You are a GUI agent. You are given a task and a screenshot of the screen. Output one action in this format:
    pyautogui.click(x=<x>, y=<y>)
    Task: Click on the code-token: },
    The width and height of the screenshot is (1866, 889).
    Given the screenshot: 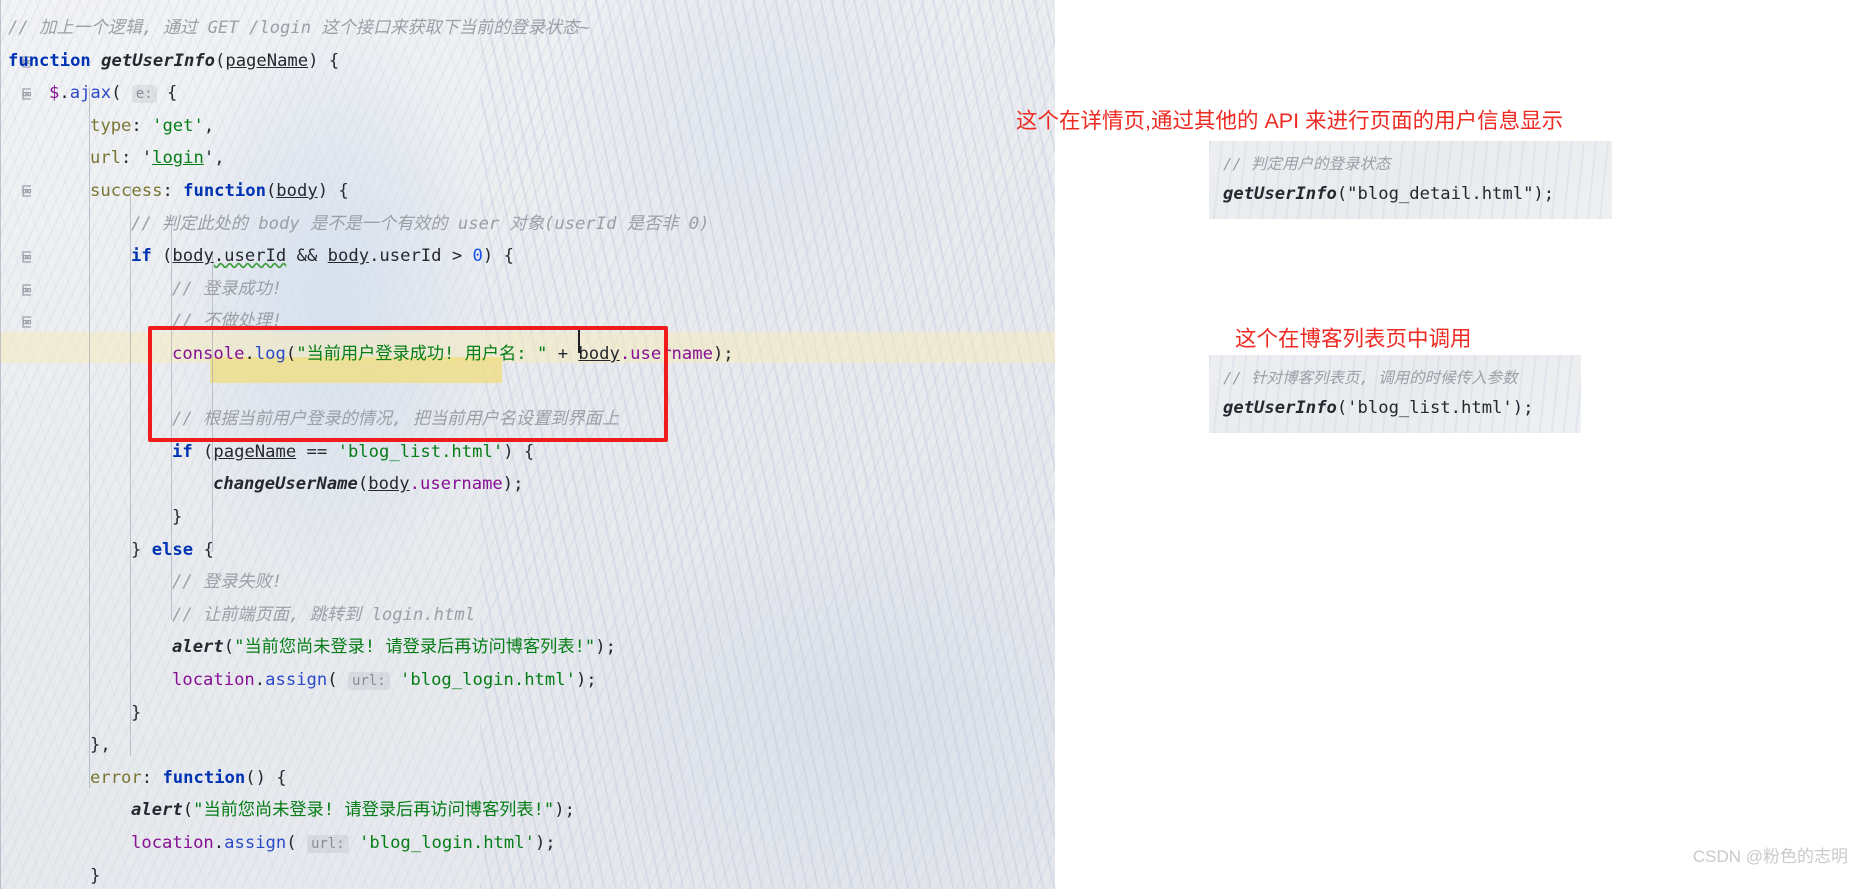 What is the action you would take?
    pyautogui.click(x=100, y=745)
    